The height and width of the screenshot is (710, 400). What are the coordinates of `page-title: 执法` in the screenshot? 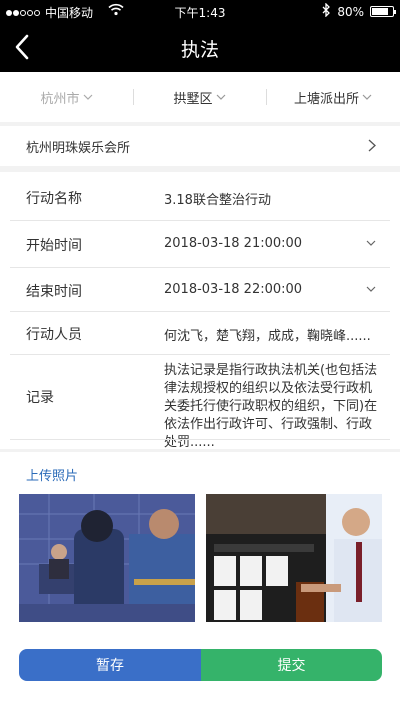 It's located at (199, 50).